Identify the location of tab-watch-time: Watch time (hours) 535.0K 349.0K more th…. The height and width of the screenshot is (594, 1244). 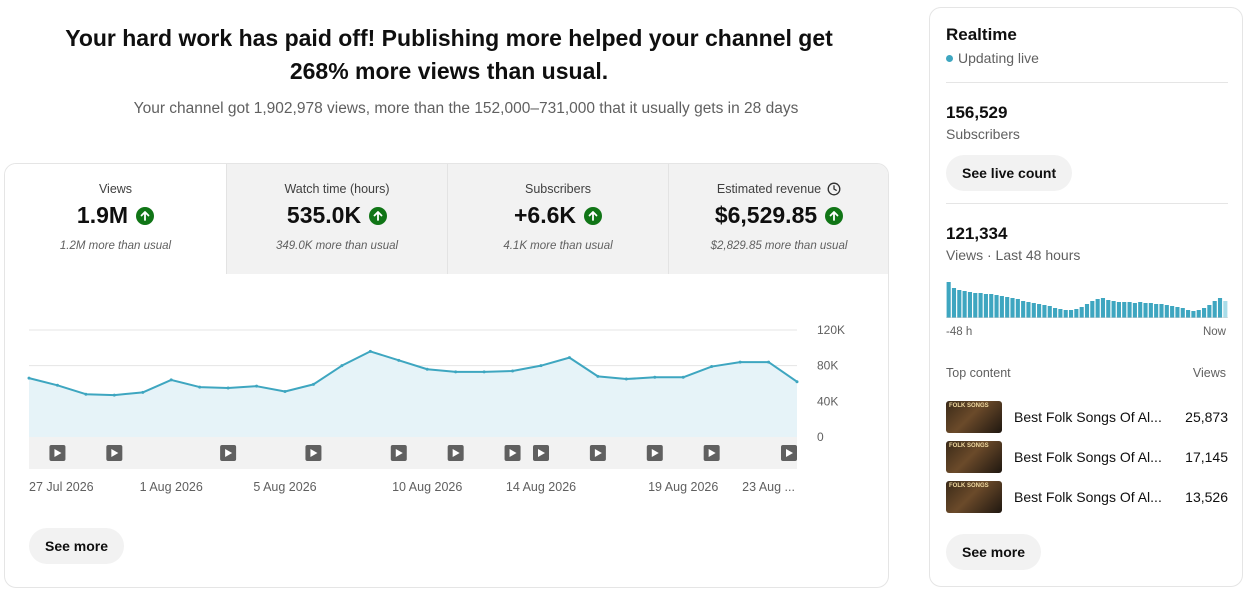
(336, 219).